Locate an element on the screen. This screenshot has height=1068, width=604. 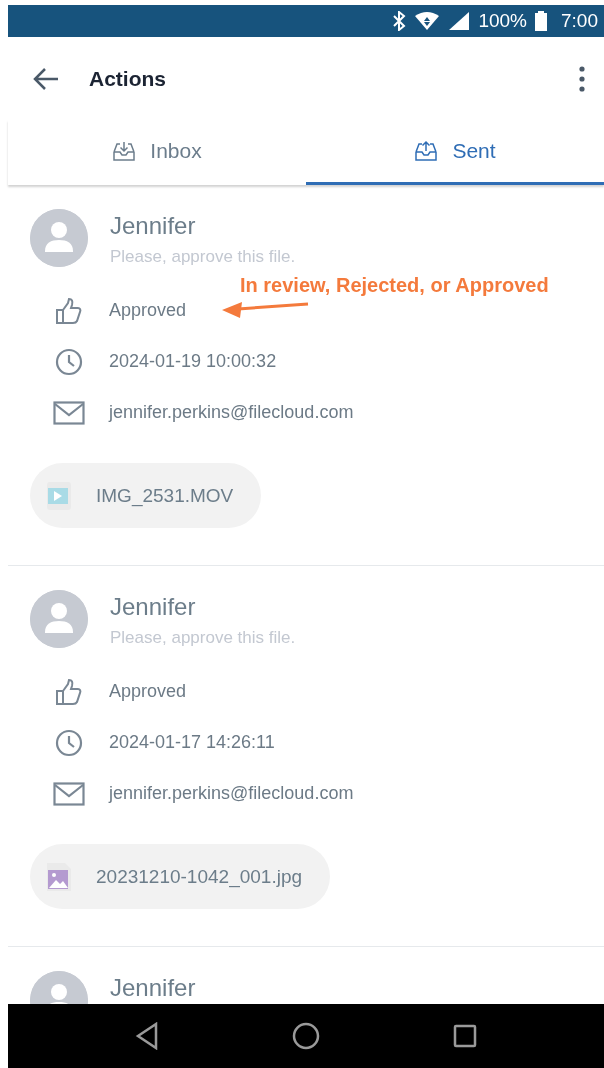
home-nav-button is located at coordinates (306, 1036).